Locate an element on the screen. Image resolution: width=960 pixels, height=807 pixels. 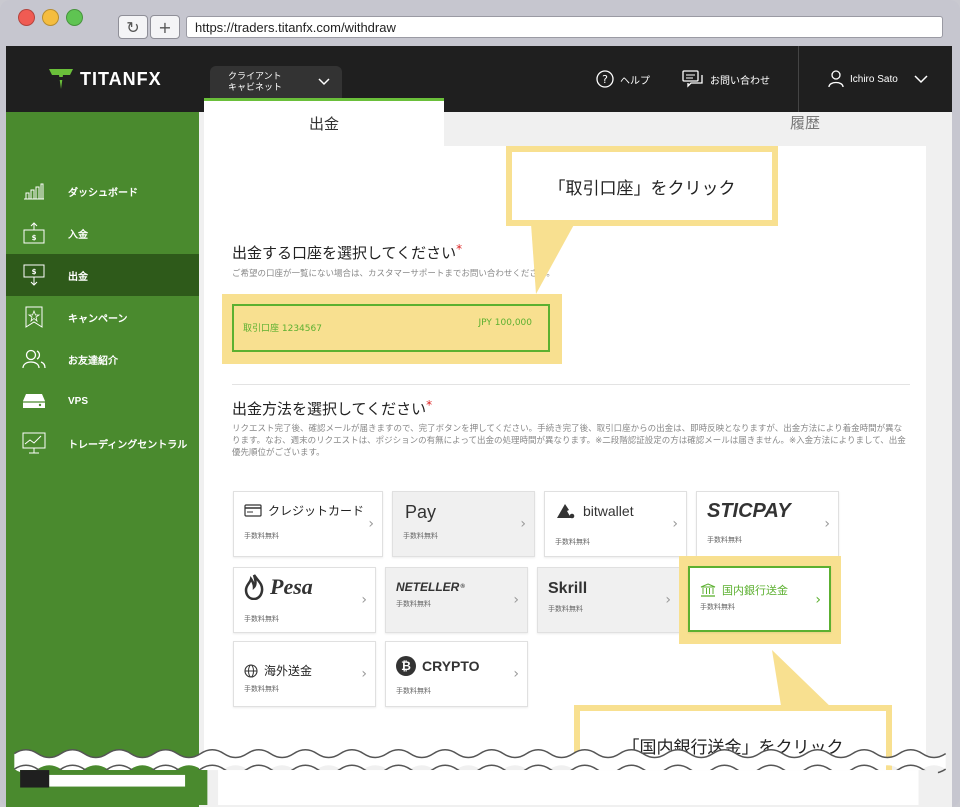
torn-page-edge is located at coordinates (480, 776).